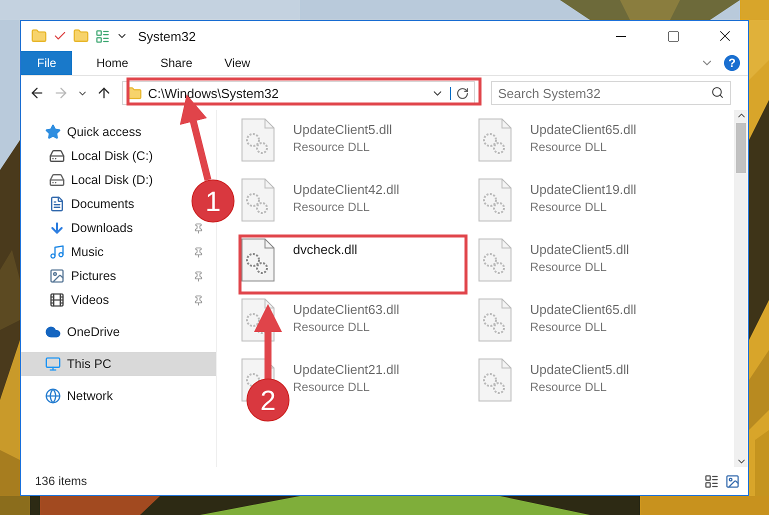 This screenshot has height=515, width=769. I want to click on file-name: UpdateClient19.dll, so click(583, 189).